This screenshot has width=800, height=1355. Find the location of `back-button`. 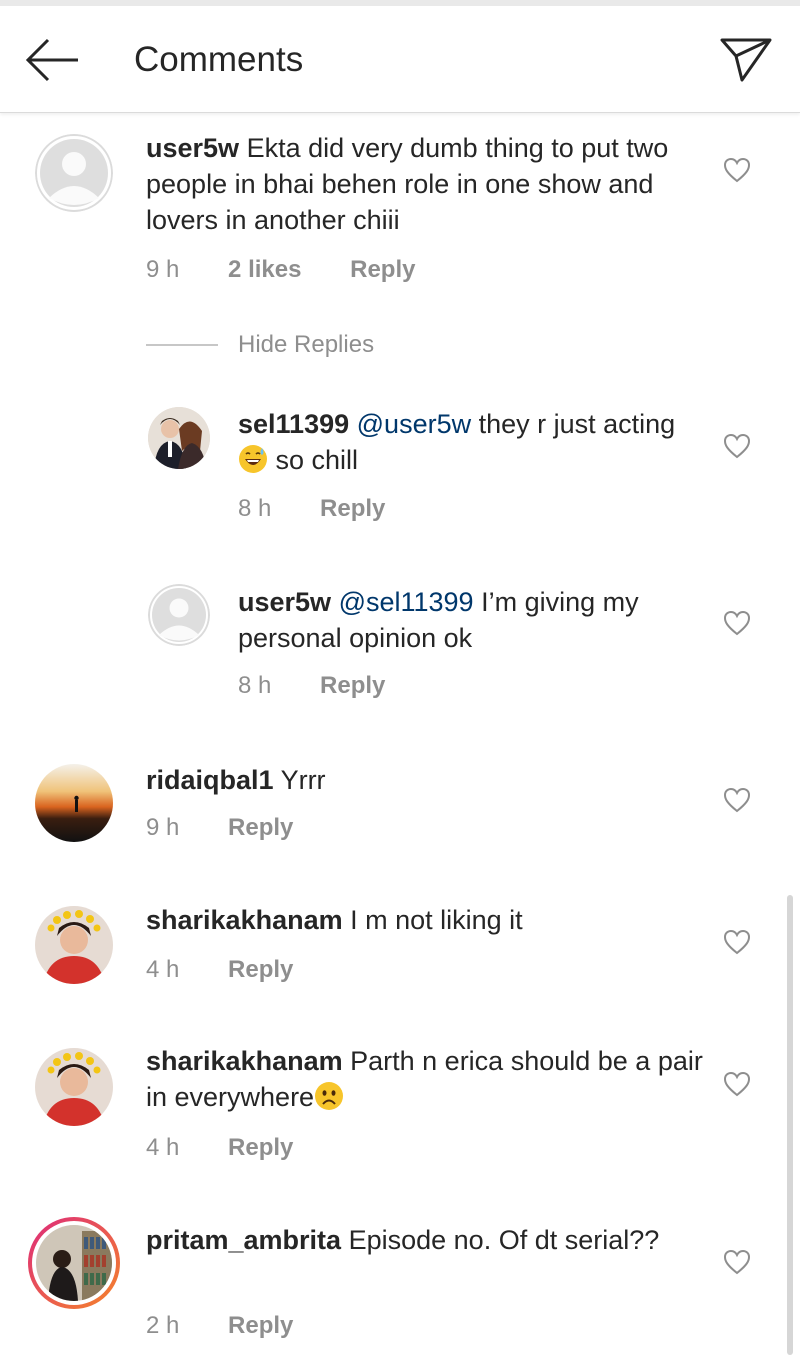

back-button is located at coordinates (52, 60).